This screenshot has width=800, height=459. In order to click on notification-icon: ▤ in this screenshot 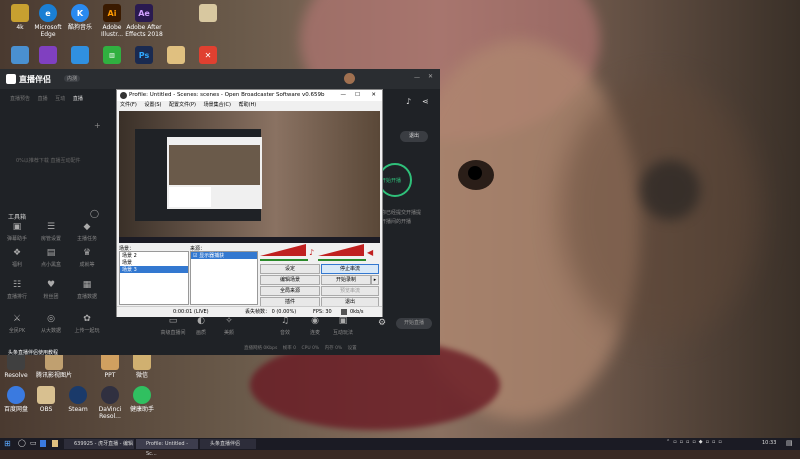, I will do `click(789, 443)`.